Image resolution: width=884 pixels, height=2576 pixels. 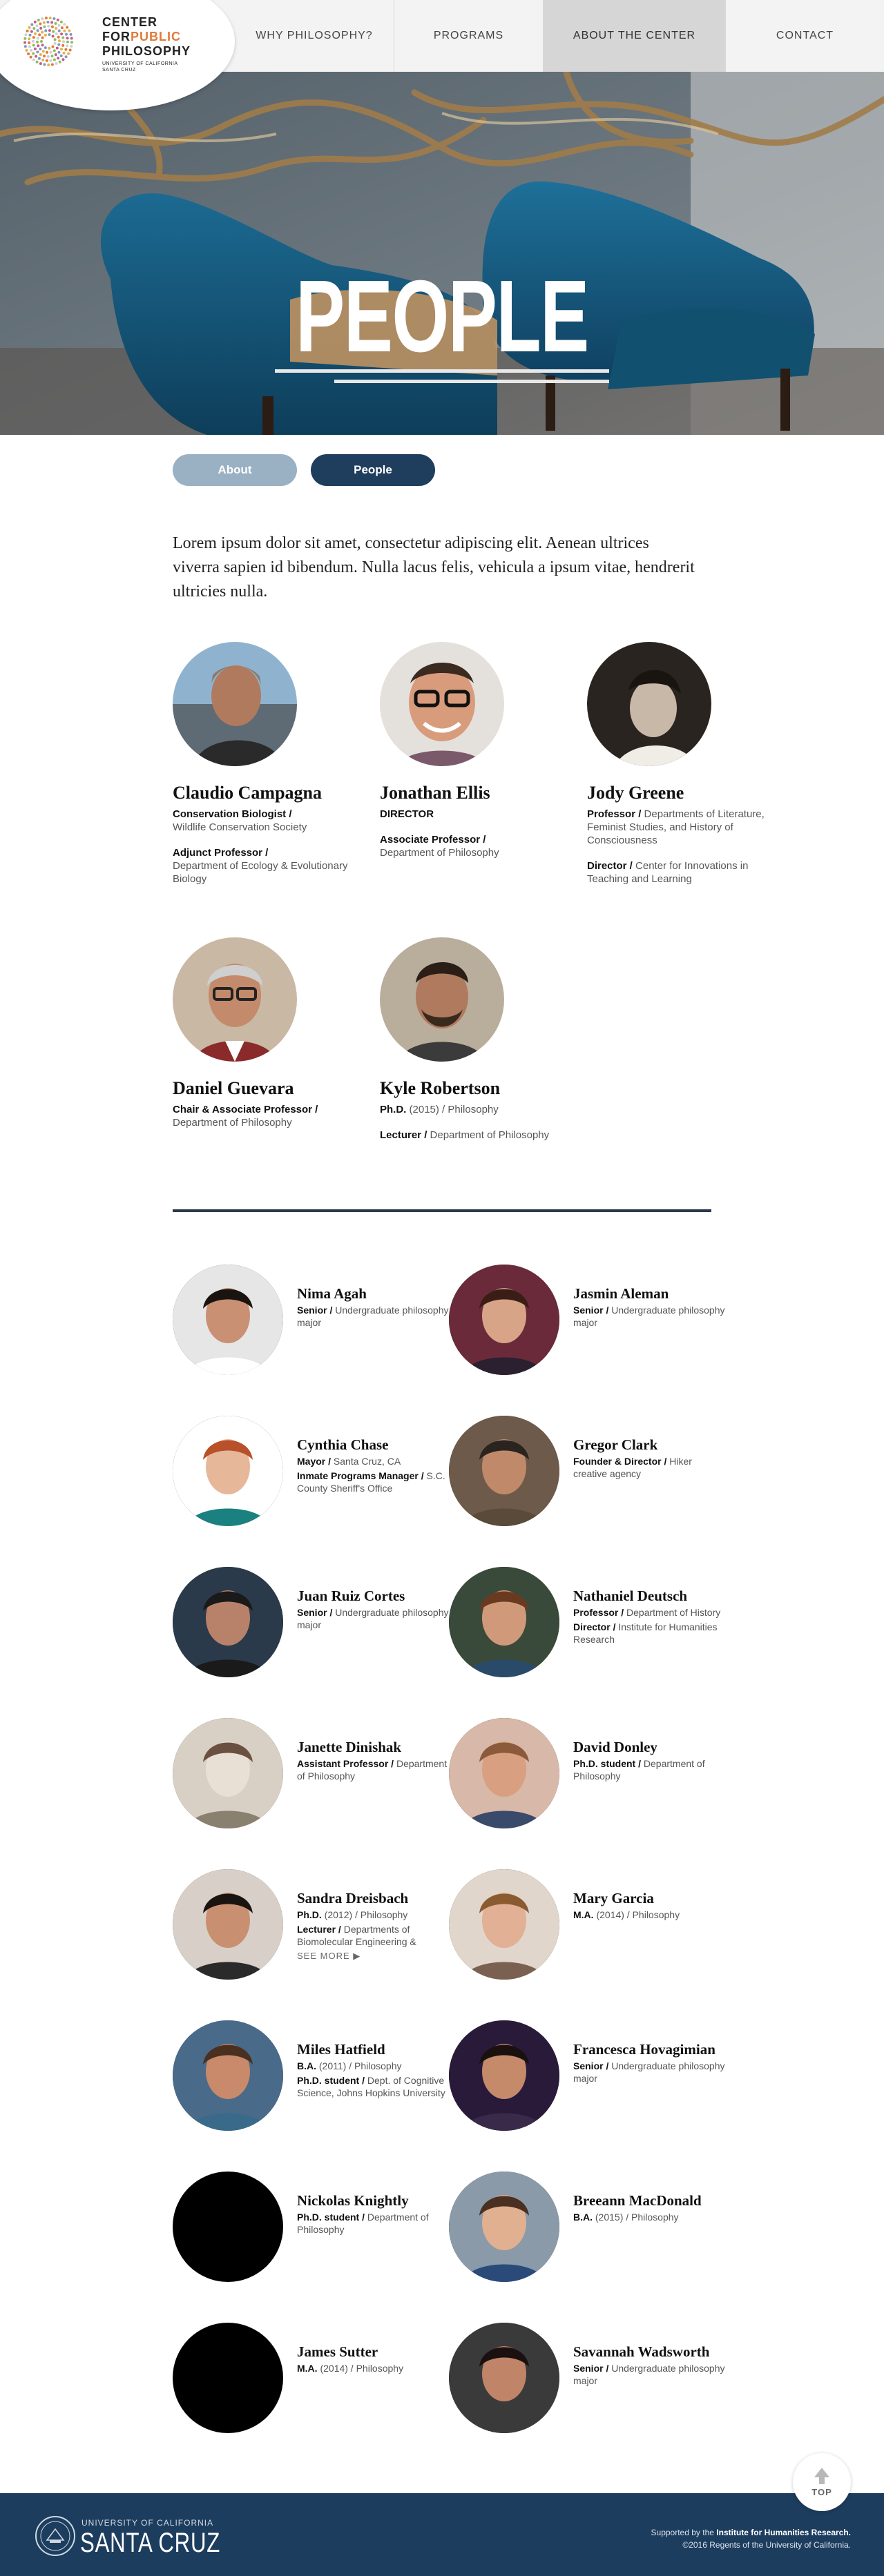 What do you see at coordinates (360, 2065) in the screenshot?
I see `role-org: (2011) / Philosophy` at bounding box center [360, 2065].